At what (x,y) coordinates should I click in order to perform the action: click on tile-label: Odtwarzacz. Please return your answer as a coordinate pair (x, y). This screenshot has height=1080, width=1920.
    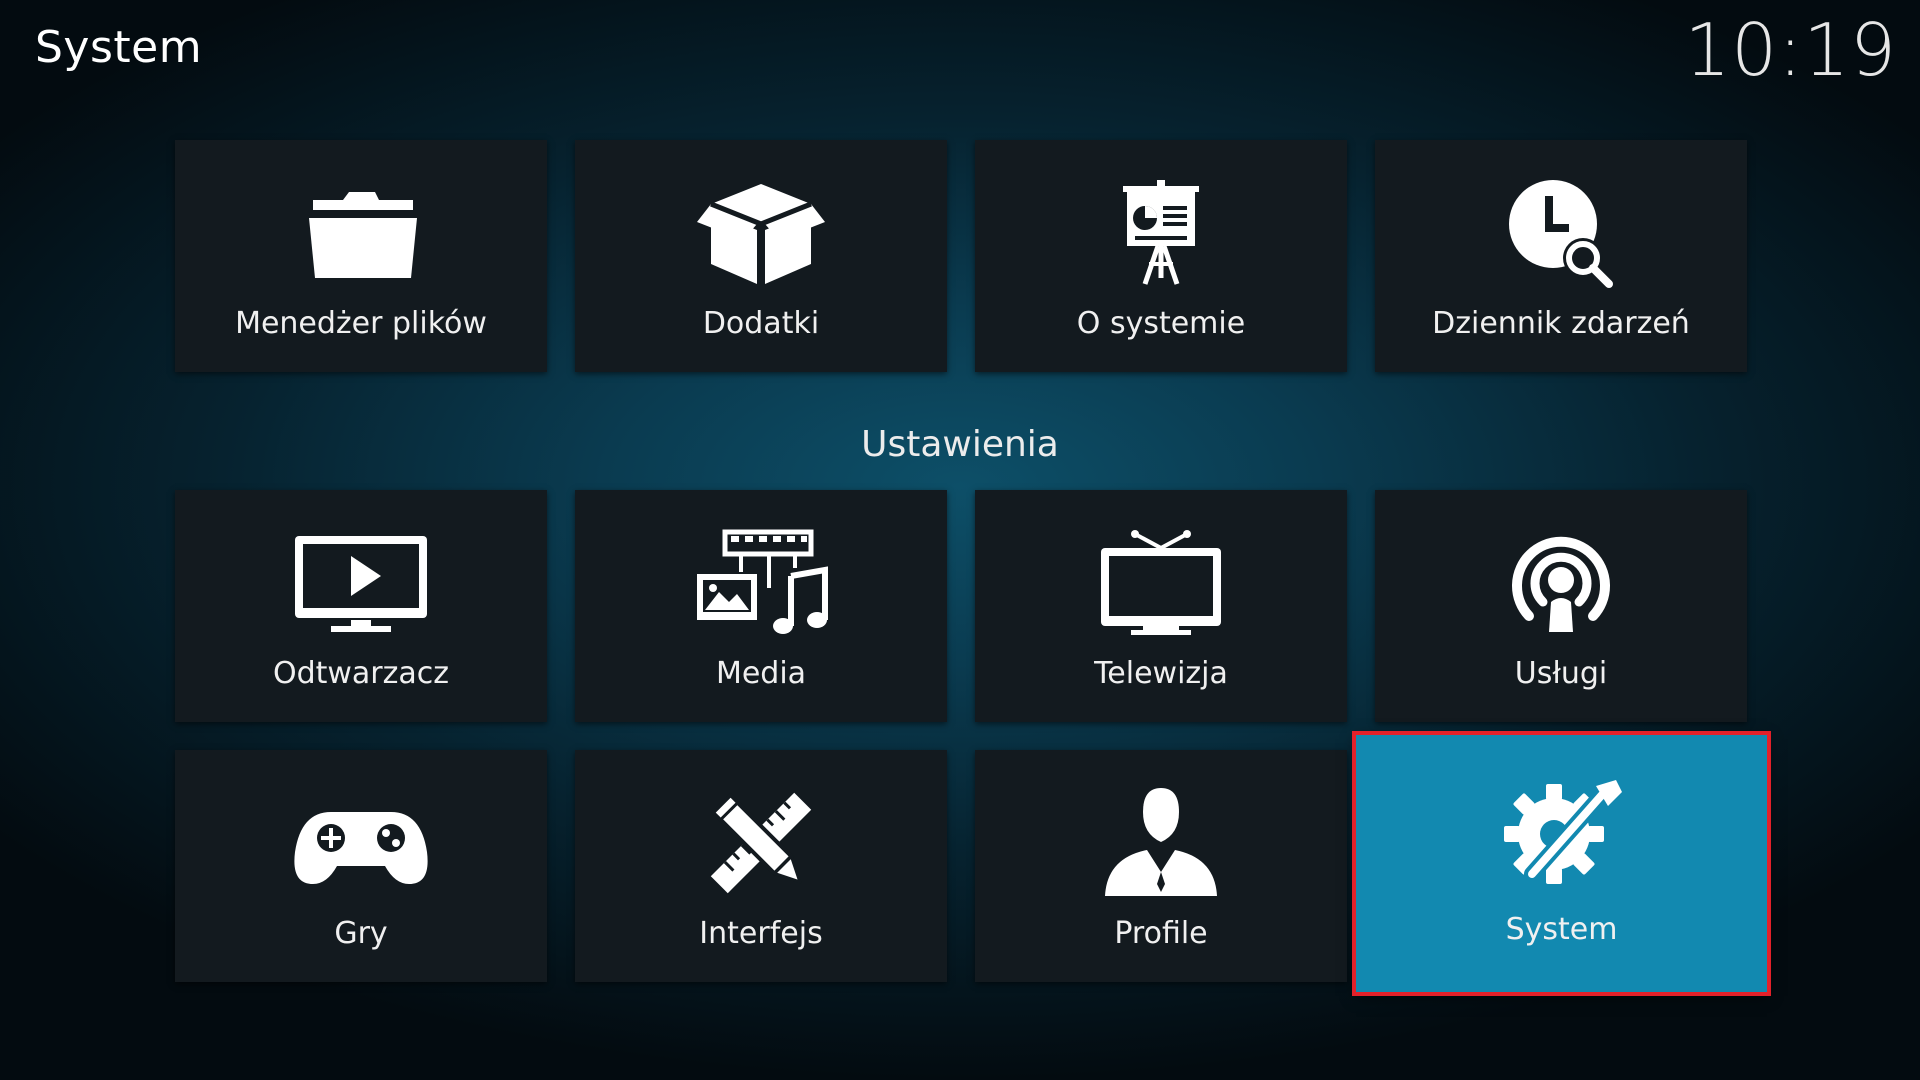
    Looking at the image, I should click on (361, 673).